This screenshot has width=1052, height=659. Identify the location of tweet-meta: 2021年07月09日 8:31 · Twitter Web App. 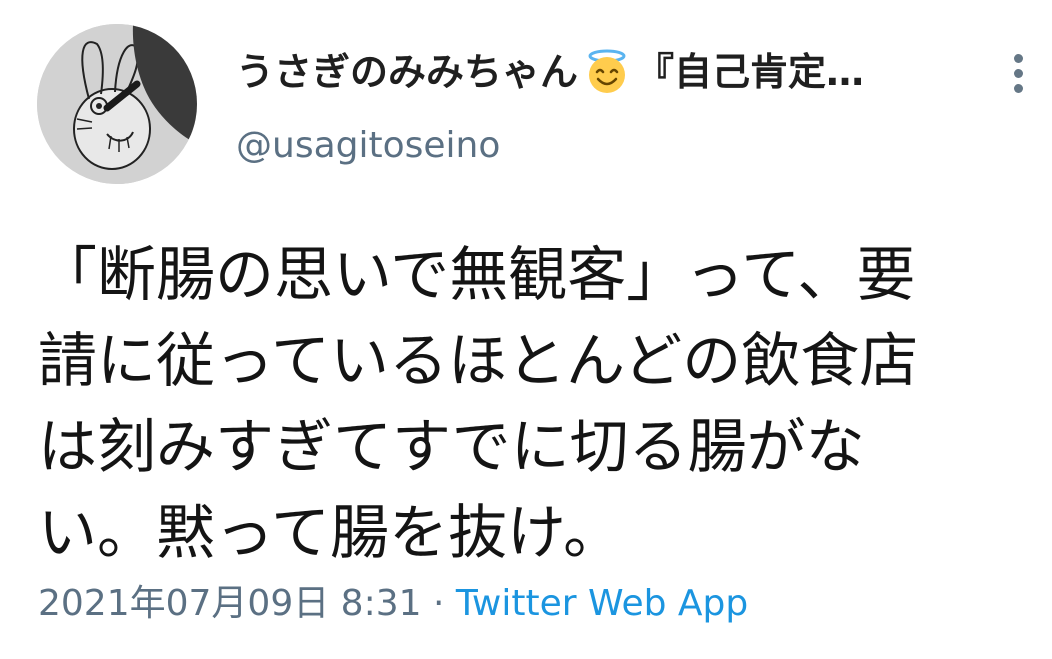
(393, 604).